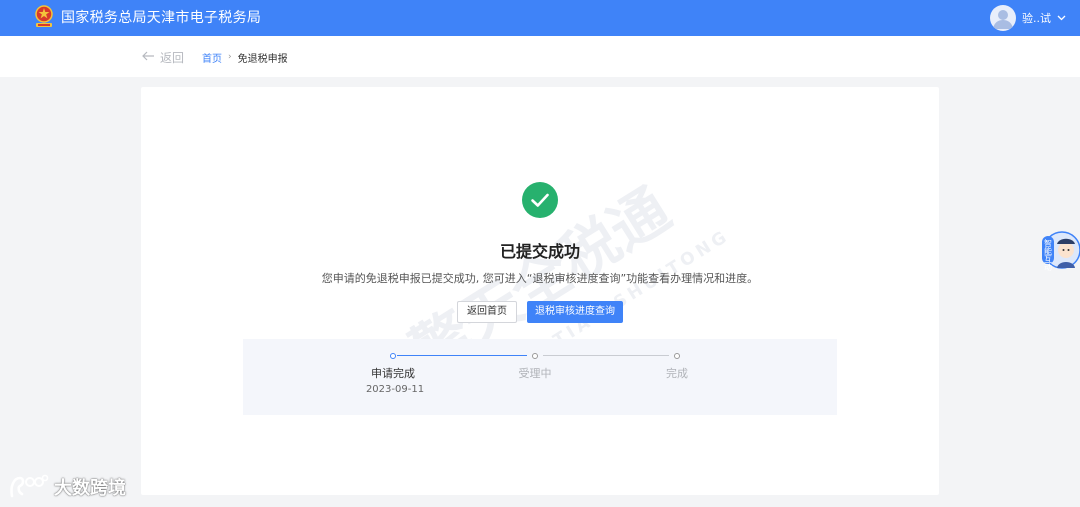 This screenshot has width=1080, height=507. I want to click on corner-brand: 大数跨境, so click(67, 487).